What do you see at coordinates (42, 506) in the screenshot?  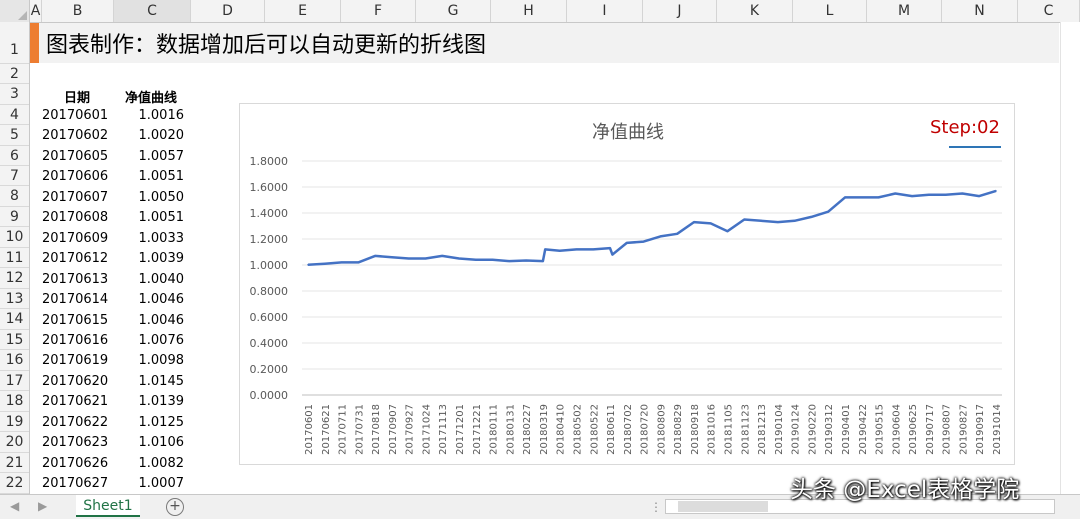 I see `triangle-right-icon: ▶` at bounding box center [42, 506].